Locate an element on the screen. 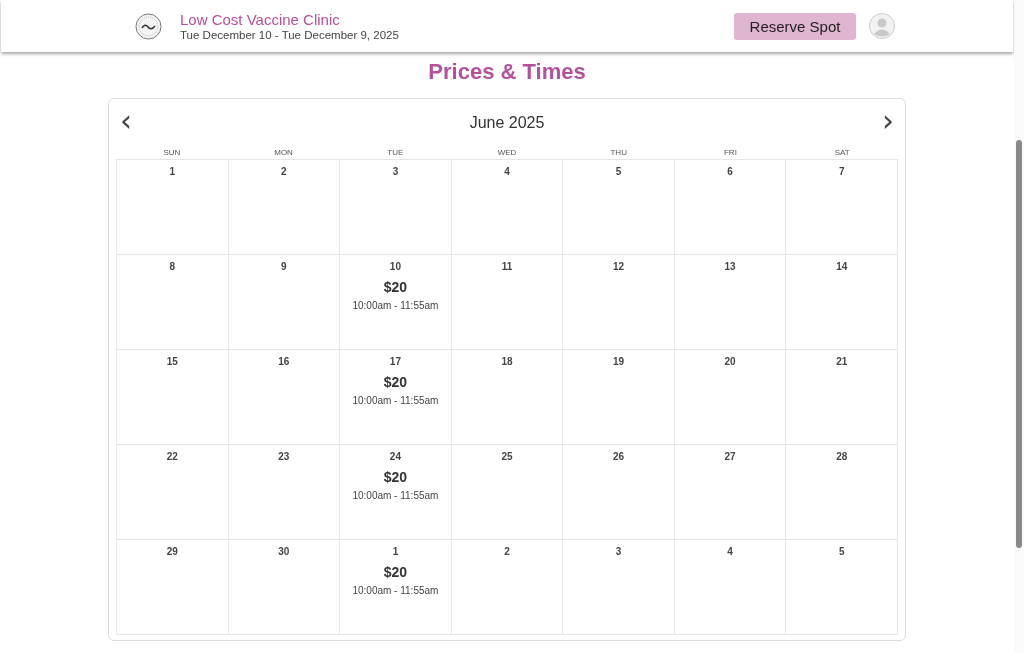  day-number: 29 is located at coordinates (172, 552).